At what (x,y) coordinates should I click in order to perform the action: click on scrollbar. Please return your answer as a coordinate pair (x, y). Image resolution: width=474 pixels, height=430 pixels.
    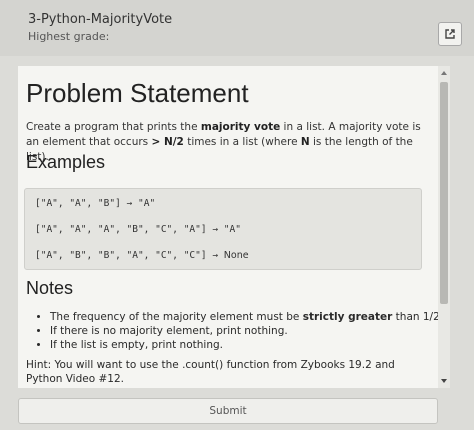
    Looking at the image, I should click on (444, 227).